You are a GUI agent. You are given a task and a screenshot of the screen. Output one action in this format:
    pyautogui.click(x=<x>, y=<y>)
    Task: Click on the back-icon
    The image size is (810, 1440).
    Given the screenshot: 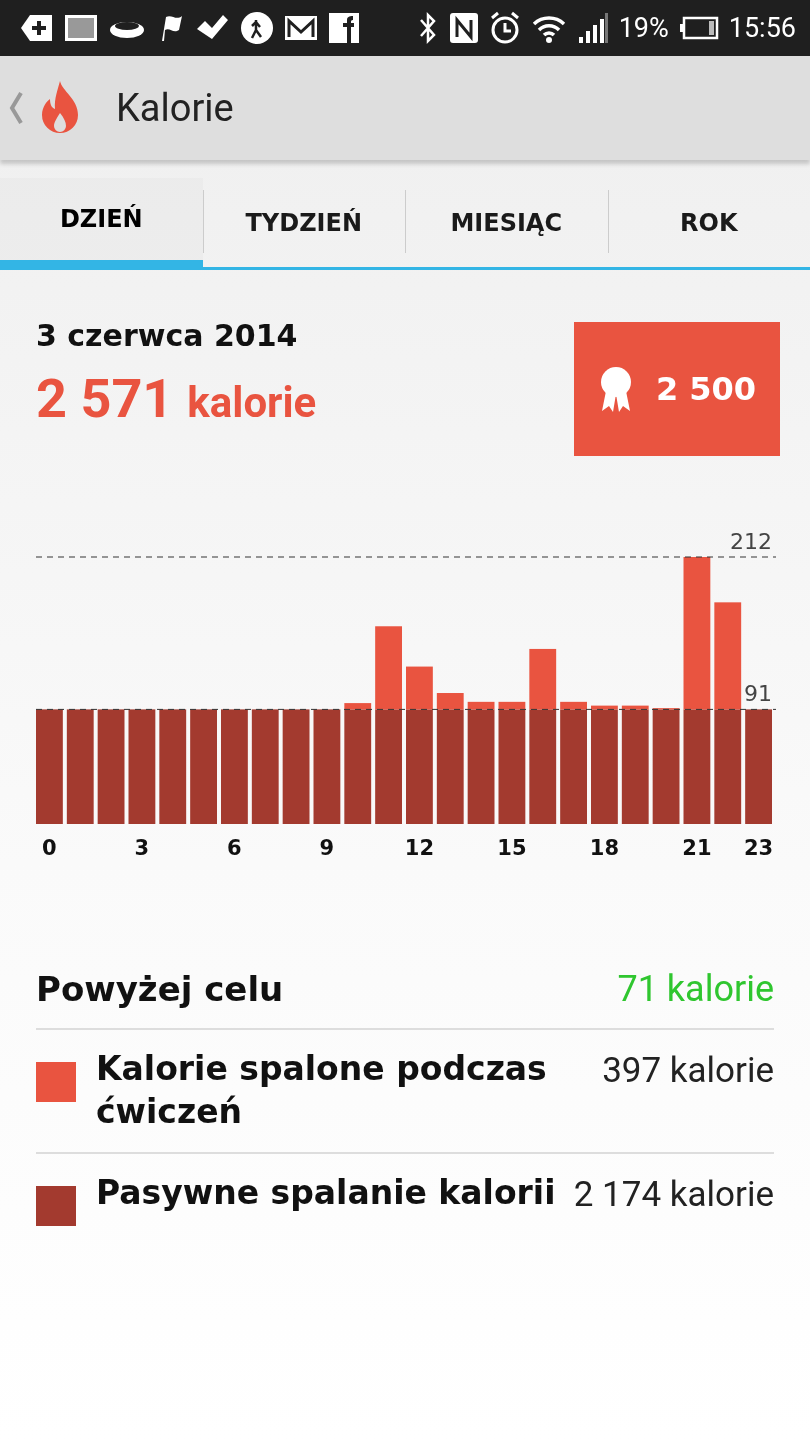 What is the action you would take?
    pyautogui.click(x=16, y=108)
    